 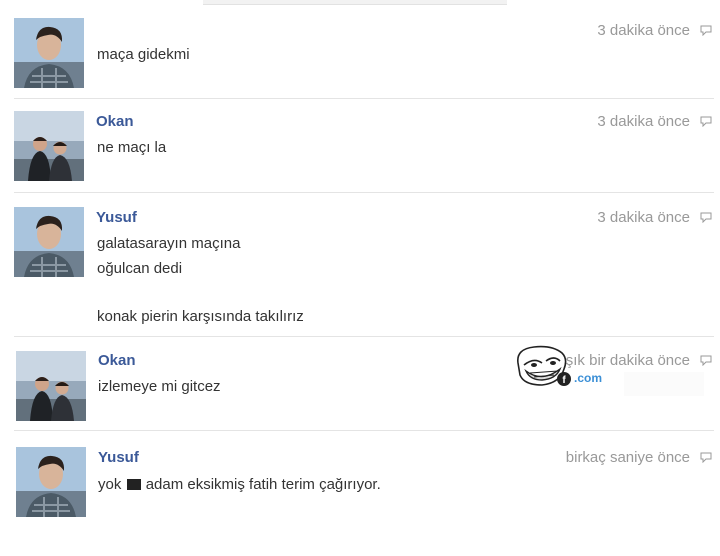 I want to click on message-text: izlemeye mi gitcez, so click(x=159, y=386).